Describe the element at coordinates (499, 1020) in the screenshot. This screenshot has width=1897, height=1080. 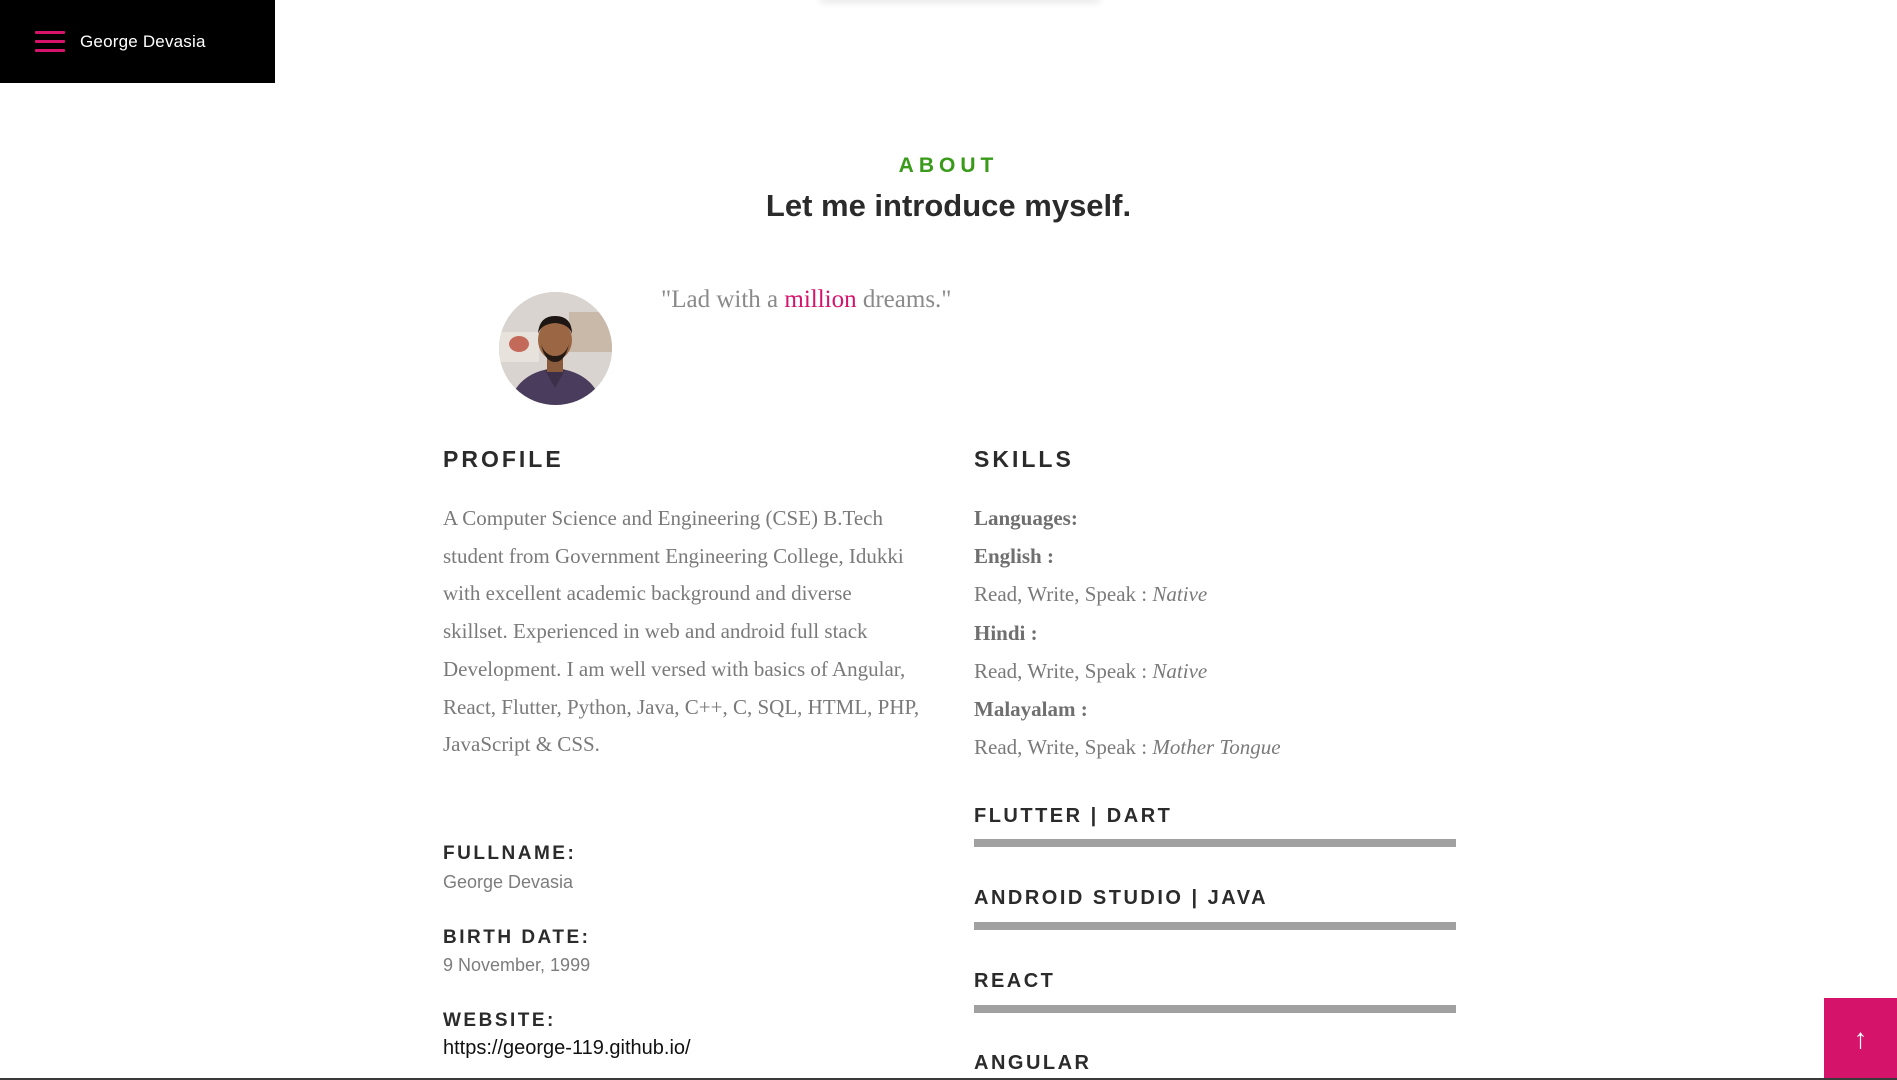
I see `website-label: WEBSITE:` at that location.